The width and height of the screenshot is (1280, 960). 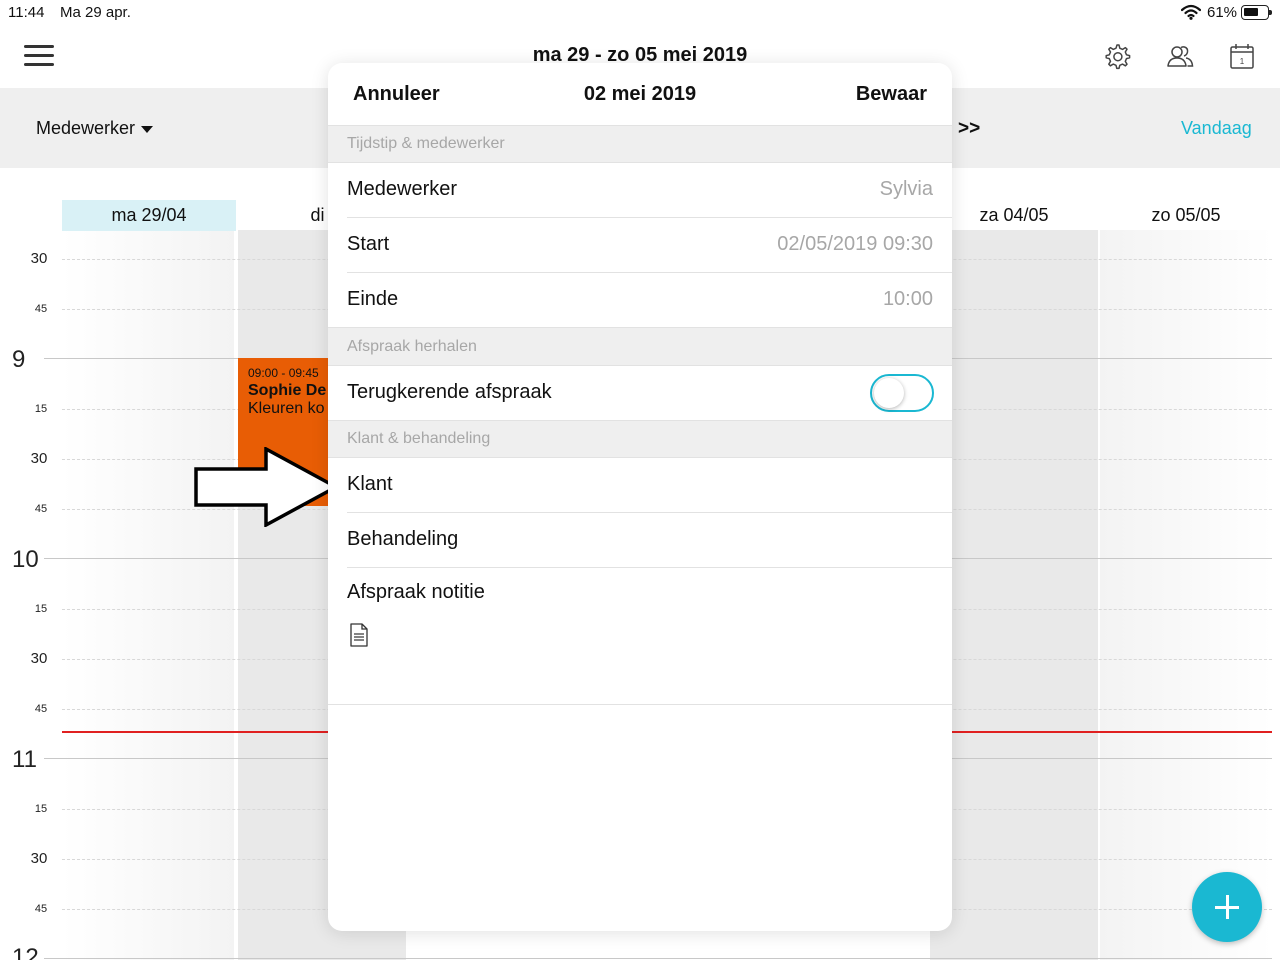 I want to click on time-label-hour: 9, so click(x=19, y=359).